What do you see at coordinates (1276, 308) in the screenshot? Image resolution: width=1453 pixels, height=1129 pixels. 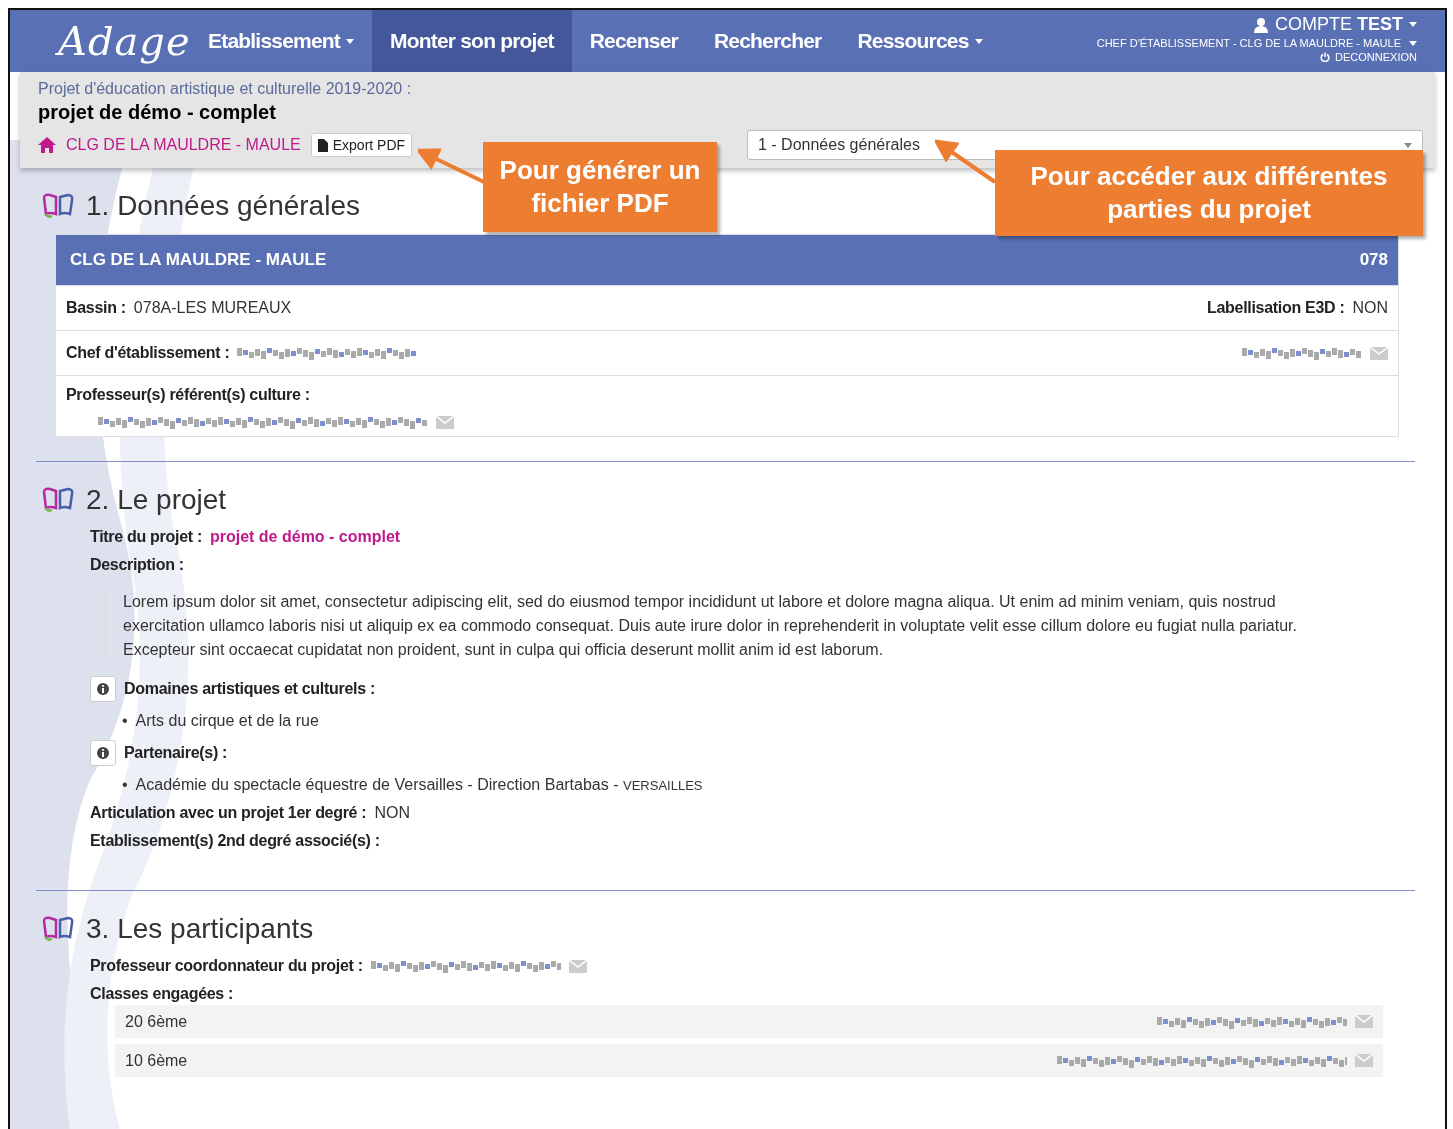 I see `field-label: Labellisation E3D :` at bounding box center [1276, 308].